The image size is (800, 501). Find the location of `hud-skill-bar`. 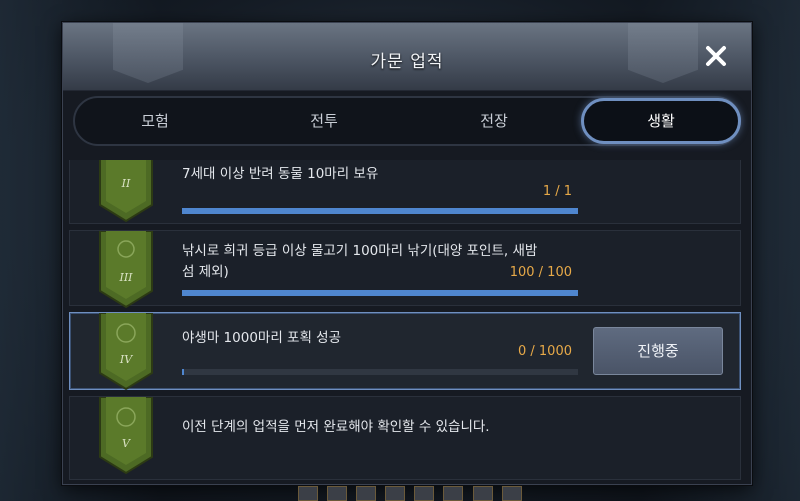

hud-skill-bar is located at coordinates (412, 493).